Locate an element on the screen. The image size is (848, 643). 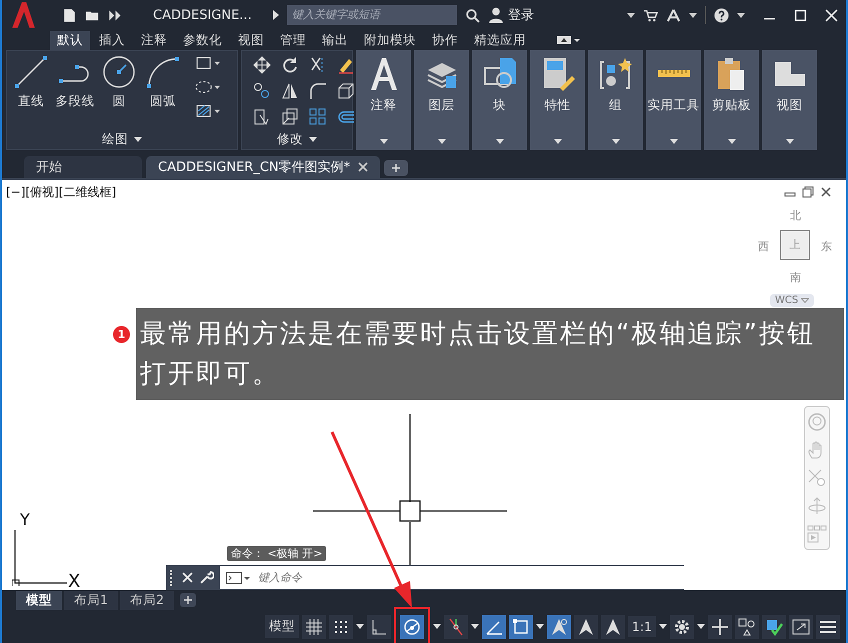
anno-toggle is located at coordinates (558, 626).